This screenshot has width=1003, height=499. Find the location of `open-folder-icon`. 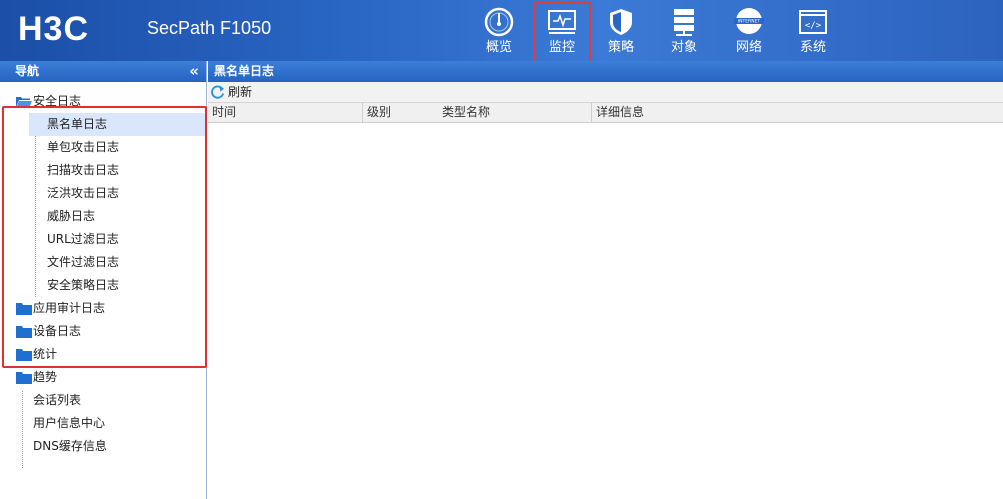

open-folder-icon is located at coordinates (24, 102).